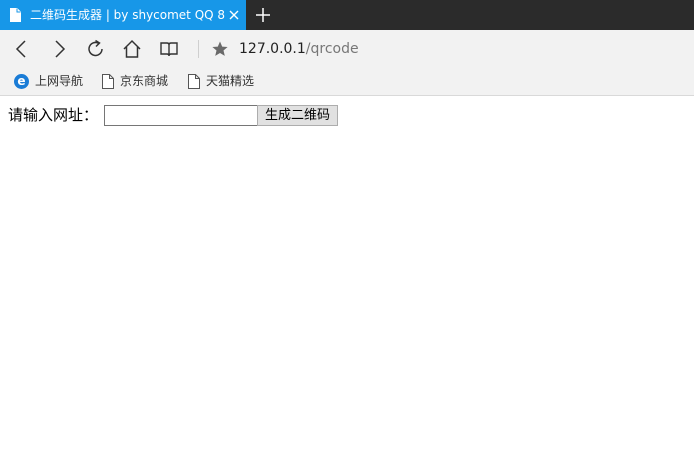  What do you see at coordinates (15, 15) in the screenshot?
I see `document-icon` at bounding box center [15, 15].